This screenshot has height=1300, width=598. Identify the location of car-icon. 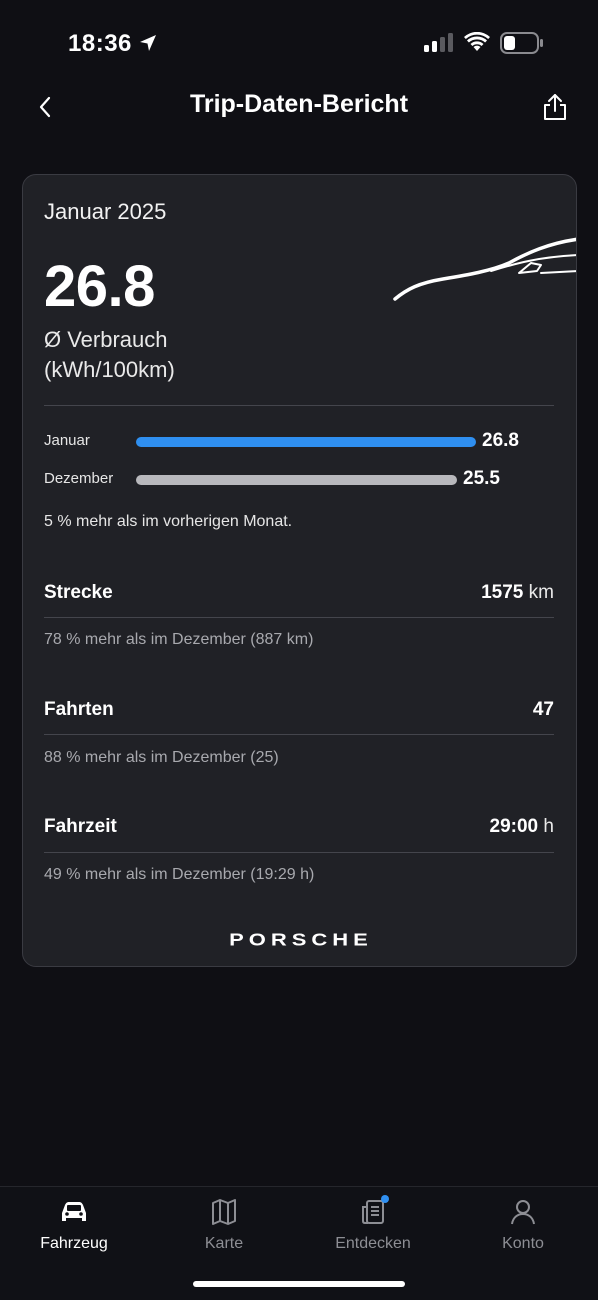
(74, 1211).